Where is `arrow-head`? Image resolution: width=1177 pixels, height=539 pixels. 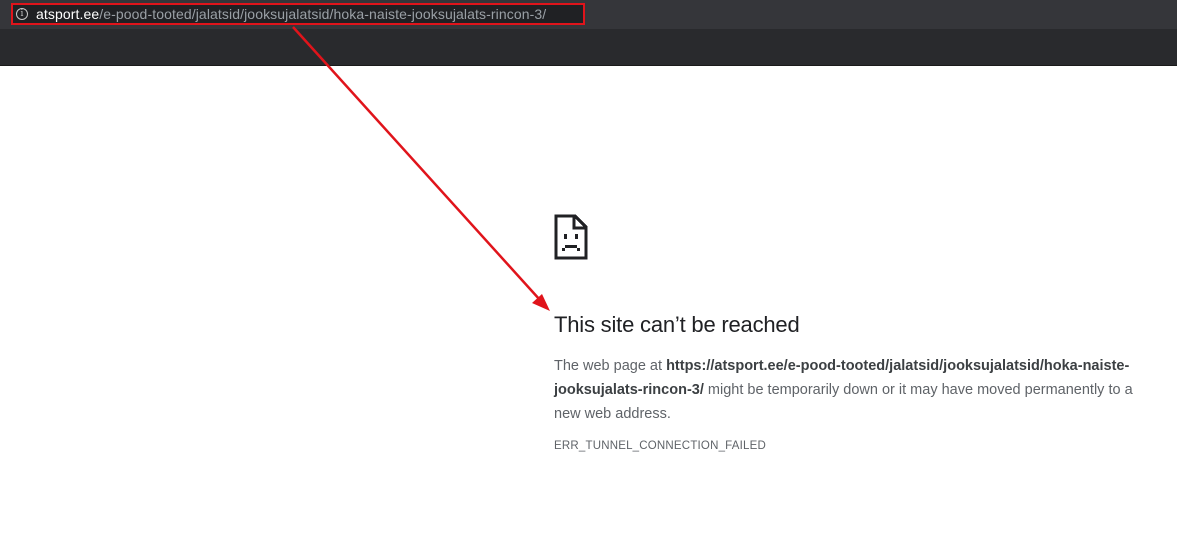 arrow-head is located at coordinates (541, 302).